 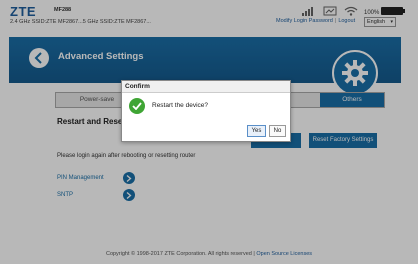 I want to click on no-button: No, so click(x=277, y=131).